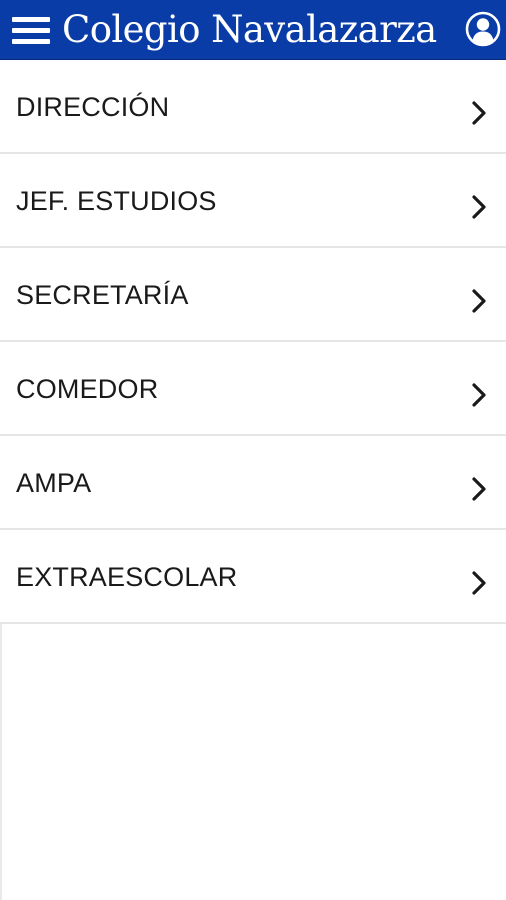 The width and height of the screenshot is (506, 900). What do you see at coordinates (127, 577) in the screenshot?
I see `menu-item-label: EXTRAESCOLAR` at bounding box center [127, 577].